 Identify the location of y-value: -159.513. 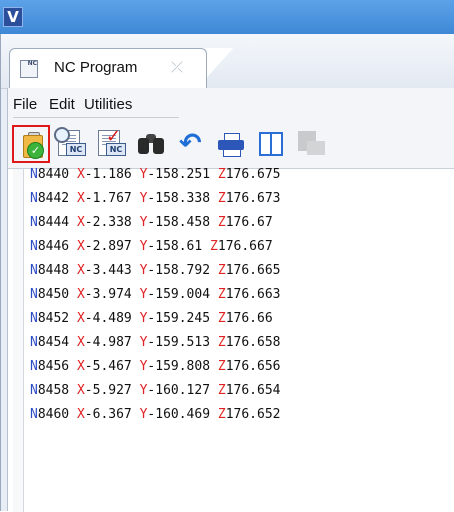
(179, 342).